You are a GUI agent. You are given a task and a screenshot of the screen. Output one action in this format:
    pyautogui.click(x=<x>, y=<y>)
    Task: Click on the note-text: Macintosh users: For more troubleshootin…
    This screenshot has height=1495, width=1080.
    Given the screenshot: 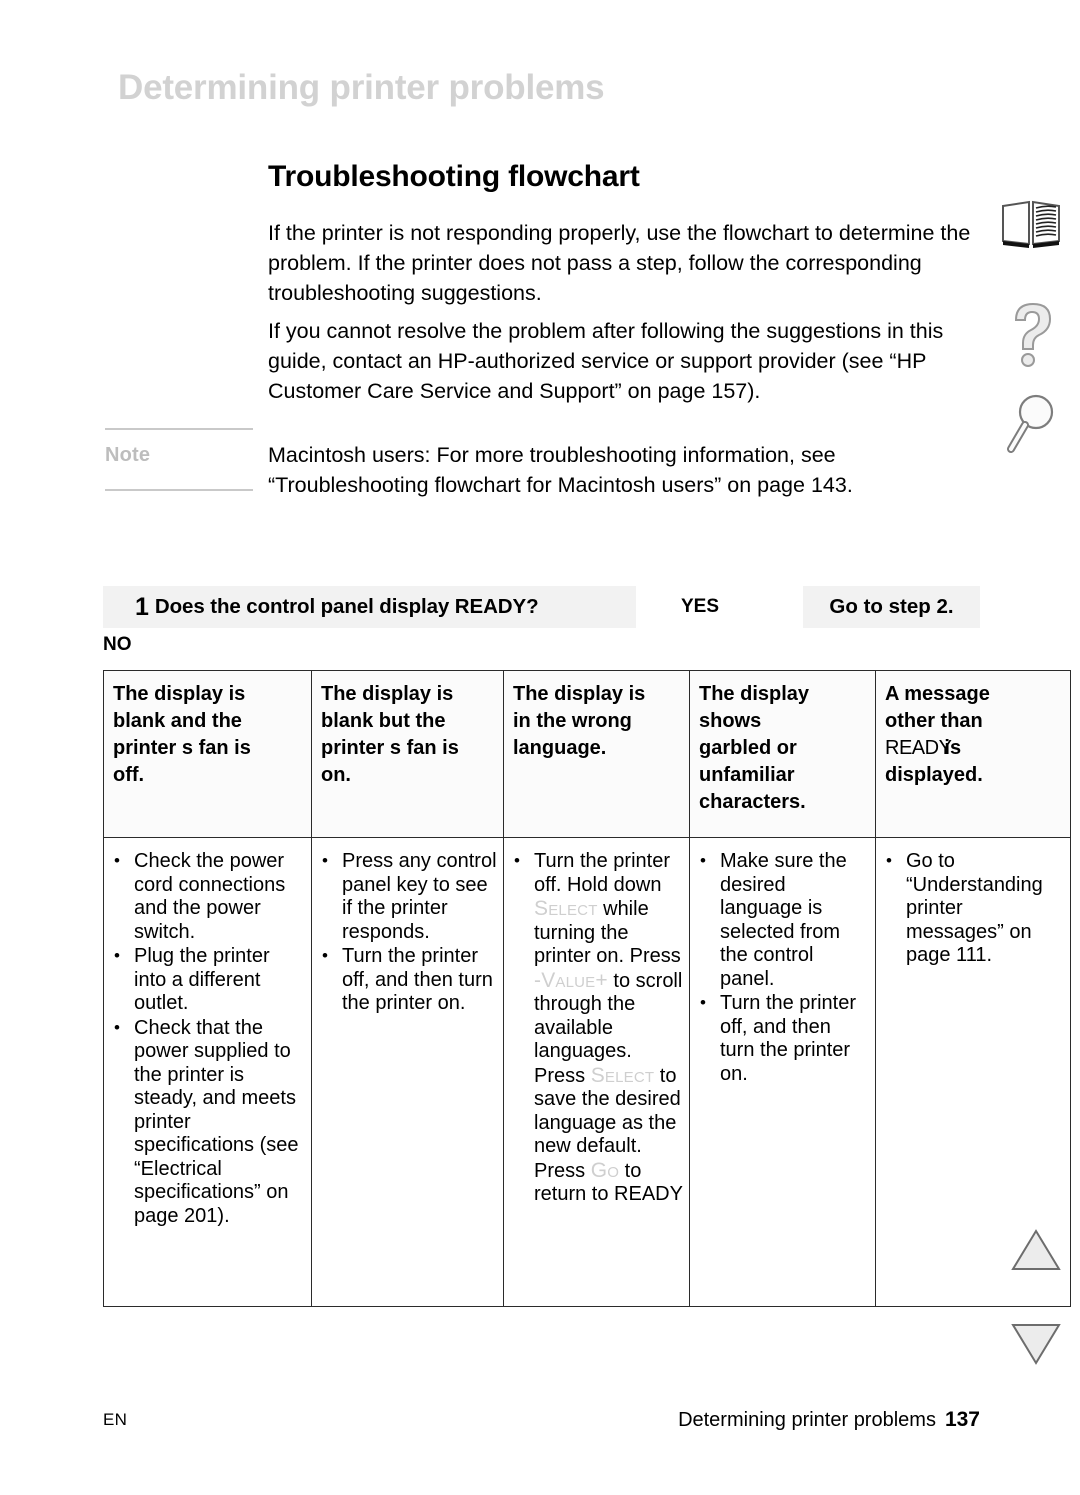 What is the action you would take?
    pyautogui.click(x=560, y=470)
    